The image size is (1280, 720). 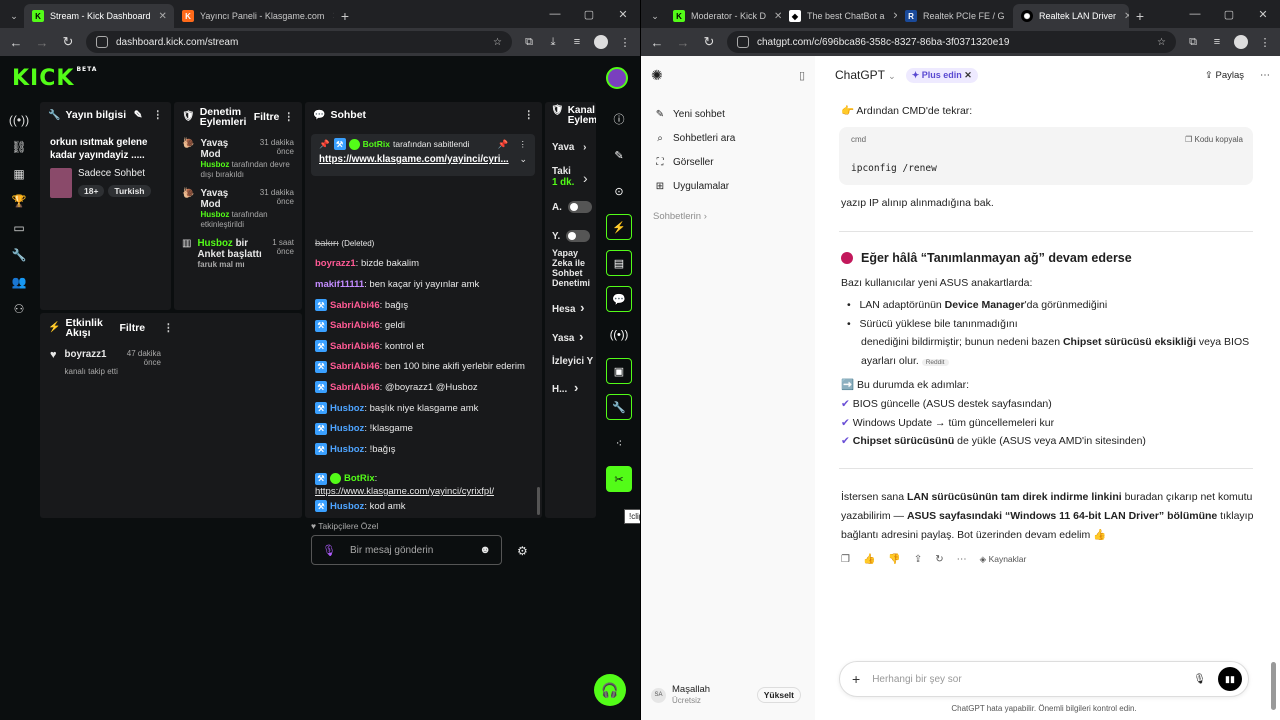 I want to click on chat-username: bakırı, so click(x=327, y=243).